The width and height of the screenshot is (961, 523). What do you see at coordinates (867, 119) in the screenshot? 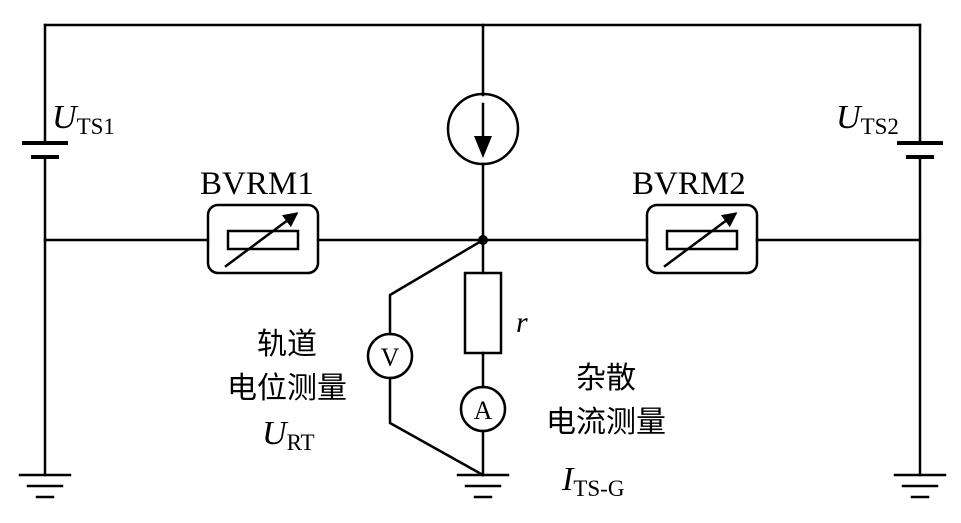
I see `uts2-label: UTS2` at bounding box center [867, 119].